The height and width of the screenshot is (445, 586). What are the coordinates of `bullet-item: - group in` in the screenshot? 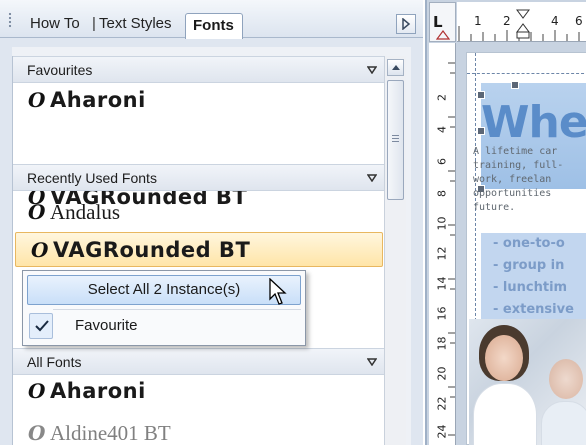 It's located at (529, 265).